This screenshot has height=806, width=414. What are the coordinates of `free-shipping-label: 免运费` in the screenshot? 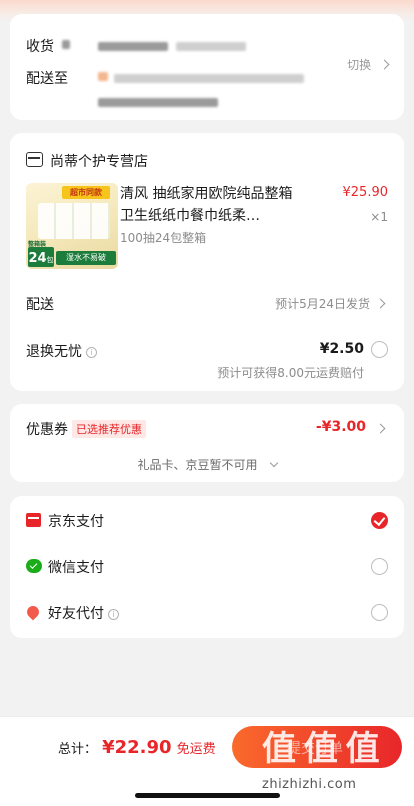 It's located at (196, 749).